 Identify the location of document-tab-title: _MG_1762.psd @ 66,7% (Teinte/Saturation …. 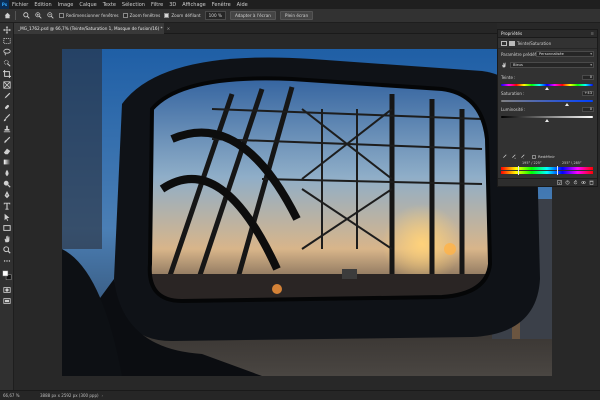
(90, 28).